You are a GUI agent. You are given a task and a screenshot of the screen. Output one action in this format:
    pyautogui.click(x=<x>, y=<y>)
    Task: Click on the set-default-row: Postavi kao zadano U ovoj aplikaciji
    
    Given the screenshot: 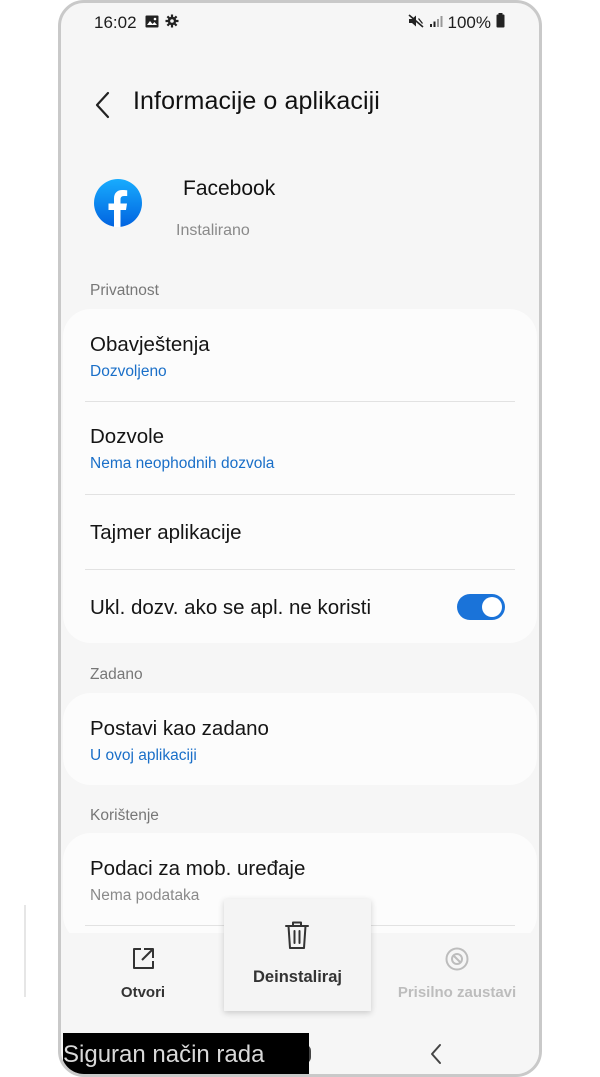 What is the action you would take?
    pyautogui.click(x=300, y=739)
    